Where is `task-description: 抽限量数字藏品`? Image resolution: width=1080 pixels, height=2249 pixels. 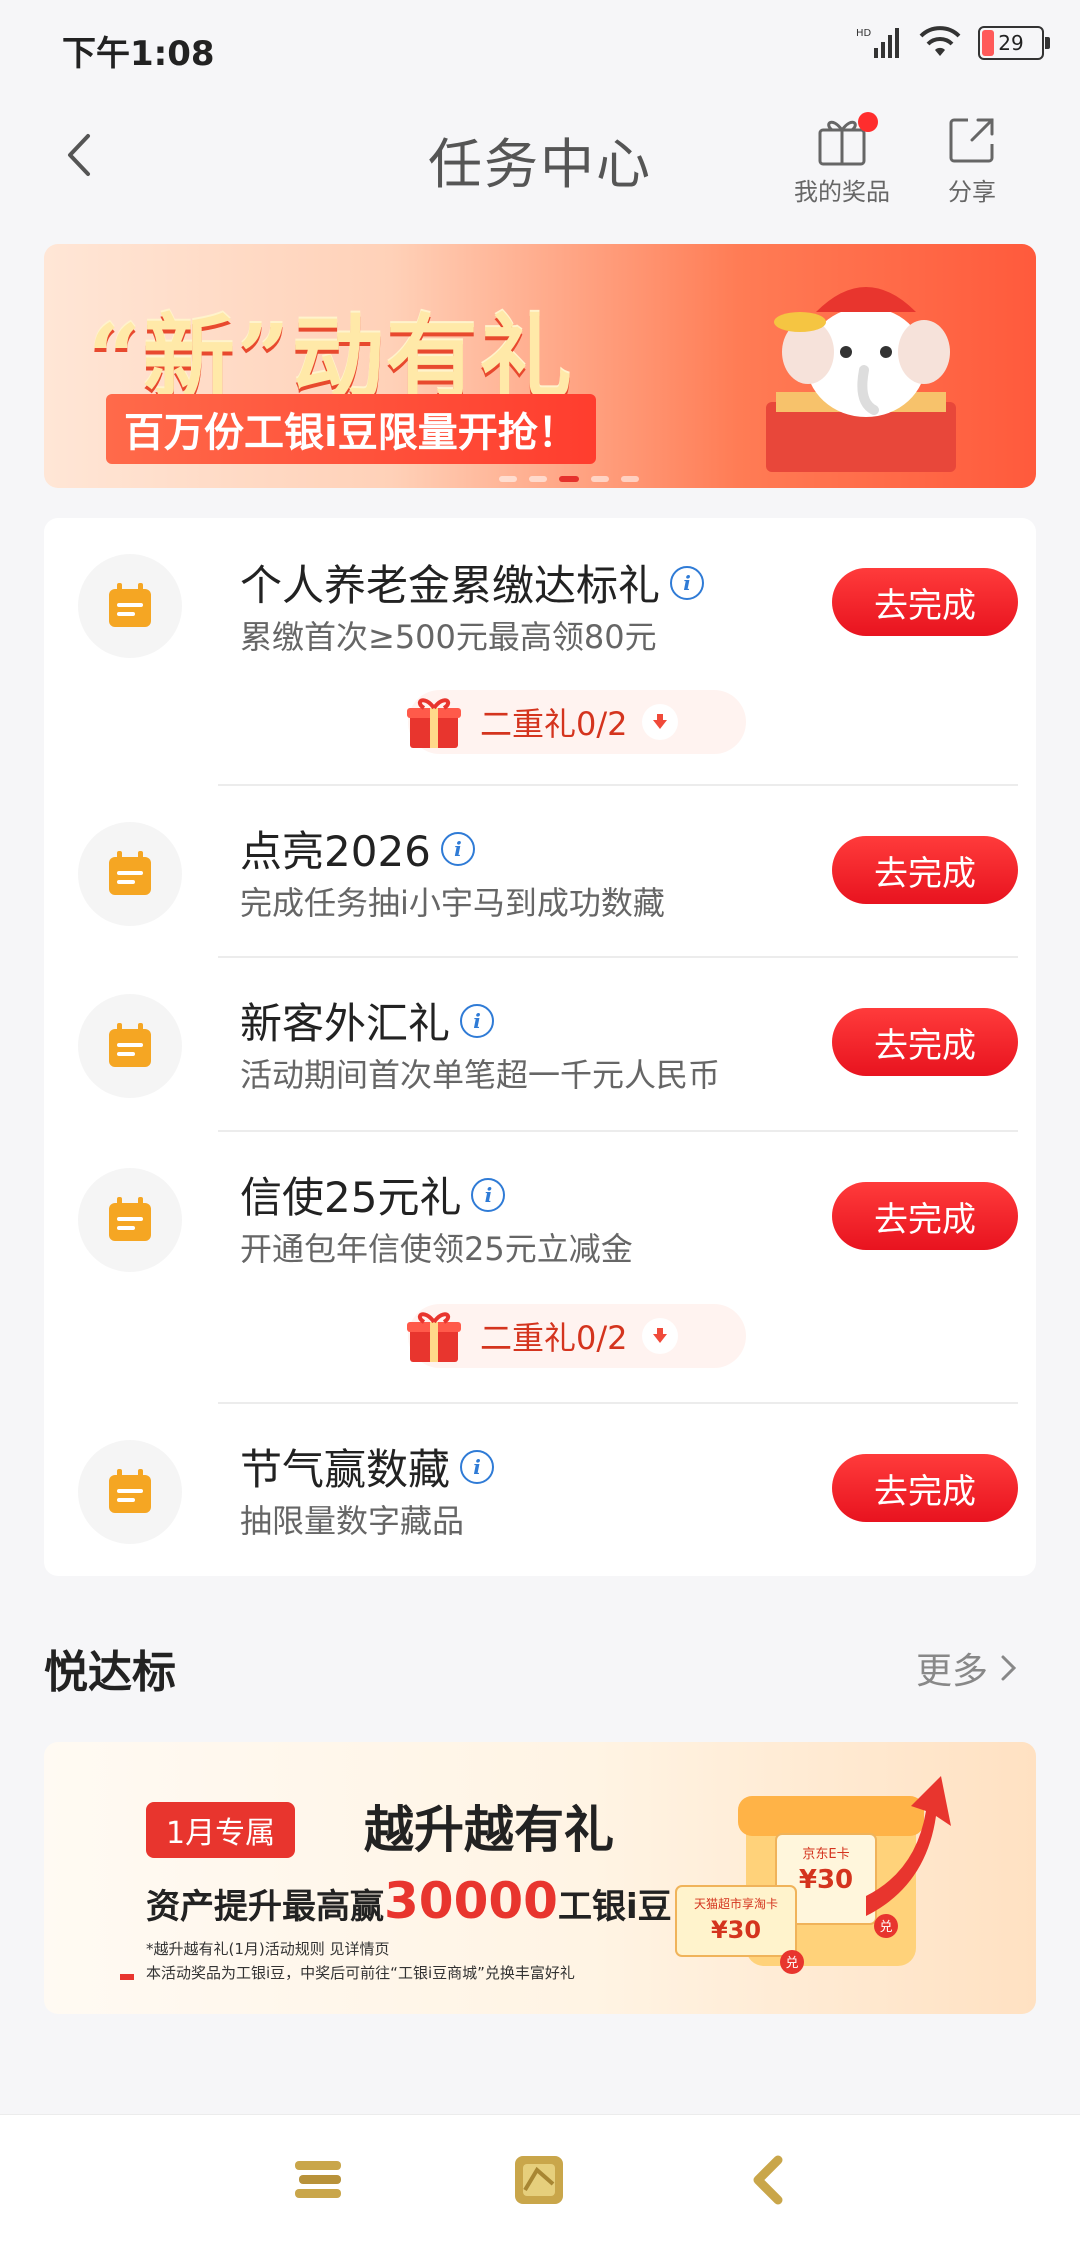
task-description: 抽限量数字藏品 is located at coordinates (352, 1521).